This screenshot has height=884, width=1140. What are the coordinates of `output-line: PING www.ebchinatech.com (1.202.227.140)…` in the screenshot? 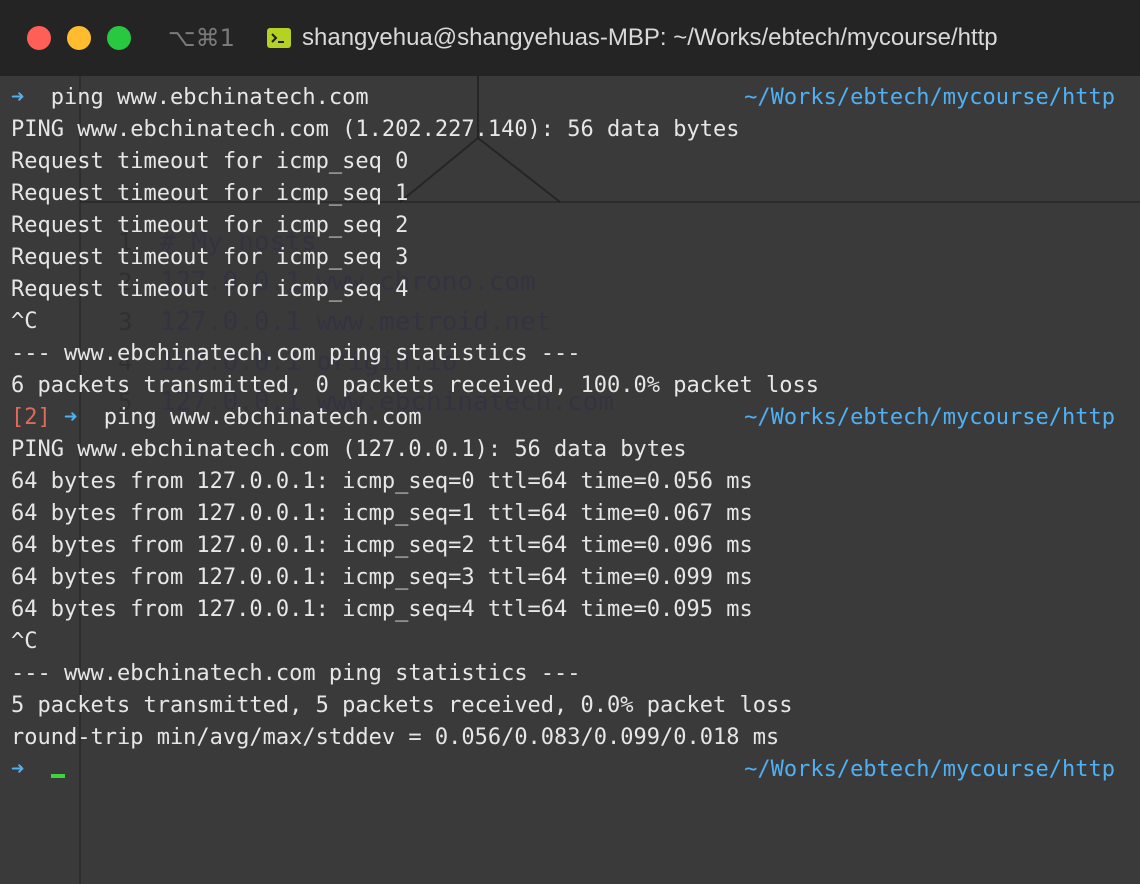 It's located at (375, 129).